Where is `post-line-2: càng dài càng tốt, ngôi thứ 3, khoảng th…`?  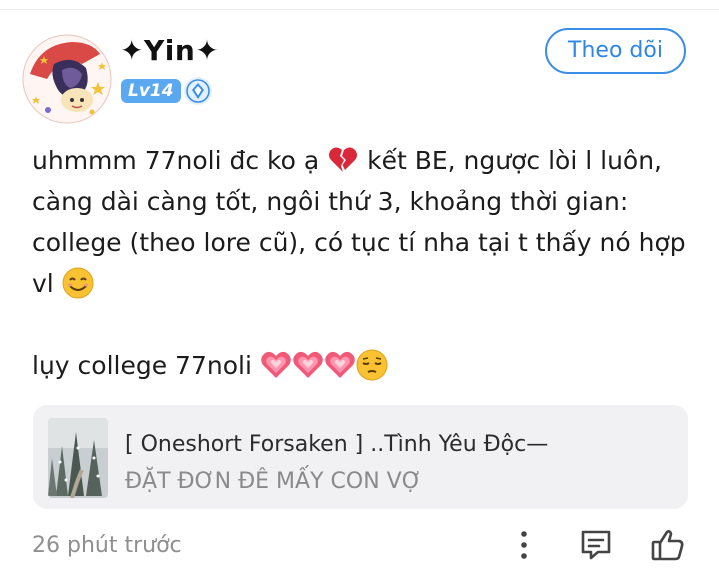 post-line-2: càng dài càng tốt, ngôi thứ 3, khoảng th… is located at coordinates (330, 201).